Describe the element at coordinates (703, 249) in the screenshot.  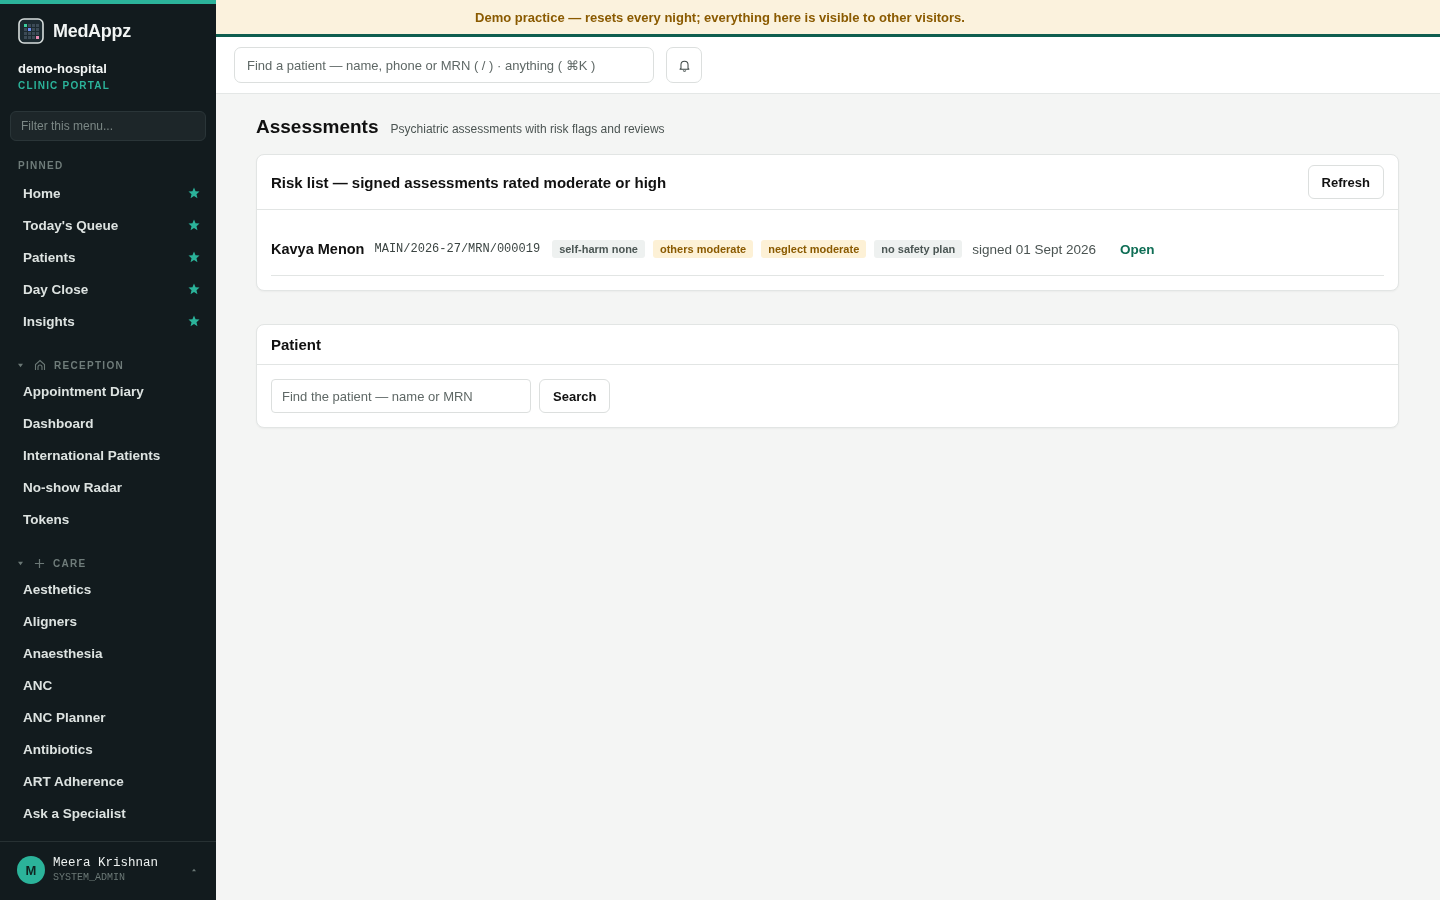
I see `risk-flag: others moderate` at that location.